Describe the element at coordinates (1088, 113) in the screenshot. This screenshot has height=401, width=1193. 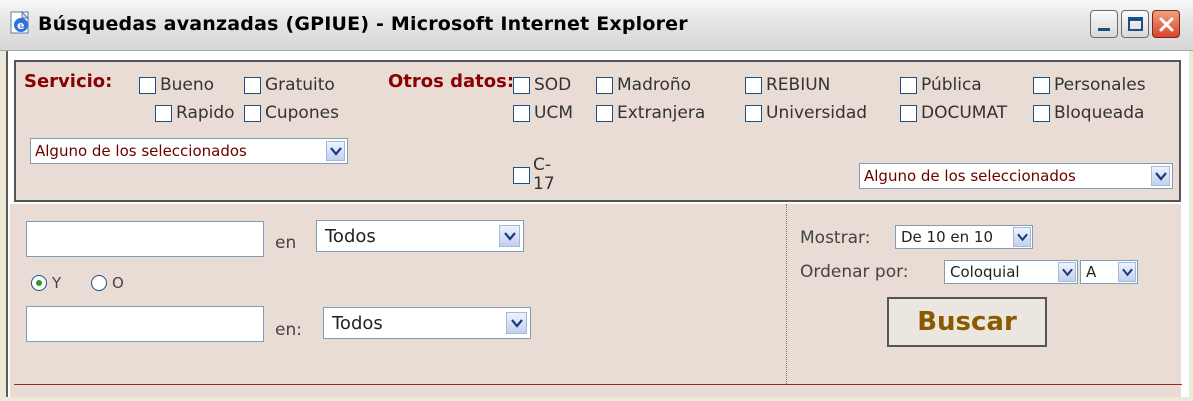
I see `checkbox-bloqueada: Bloqueada` at that location.